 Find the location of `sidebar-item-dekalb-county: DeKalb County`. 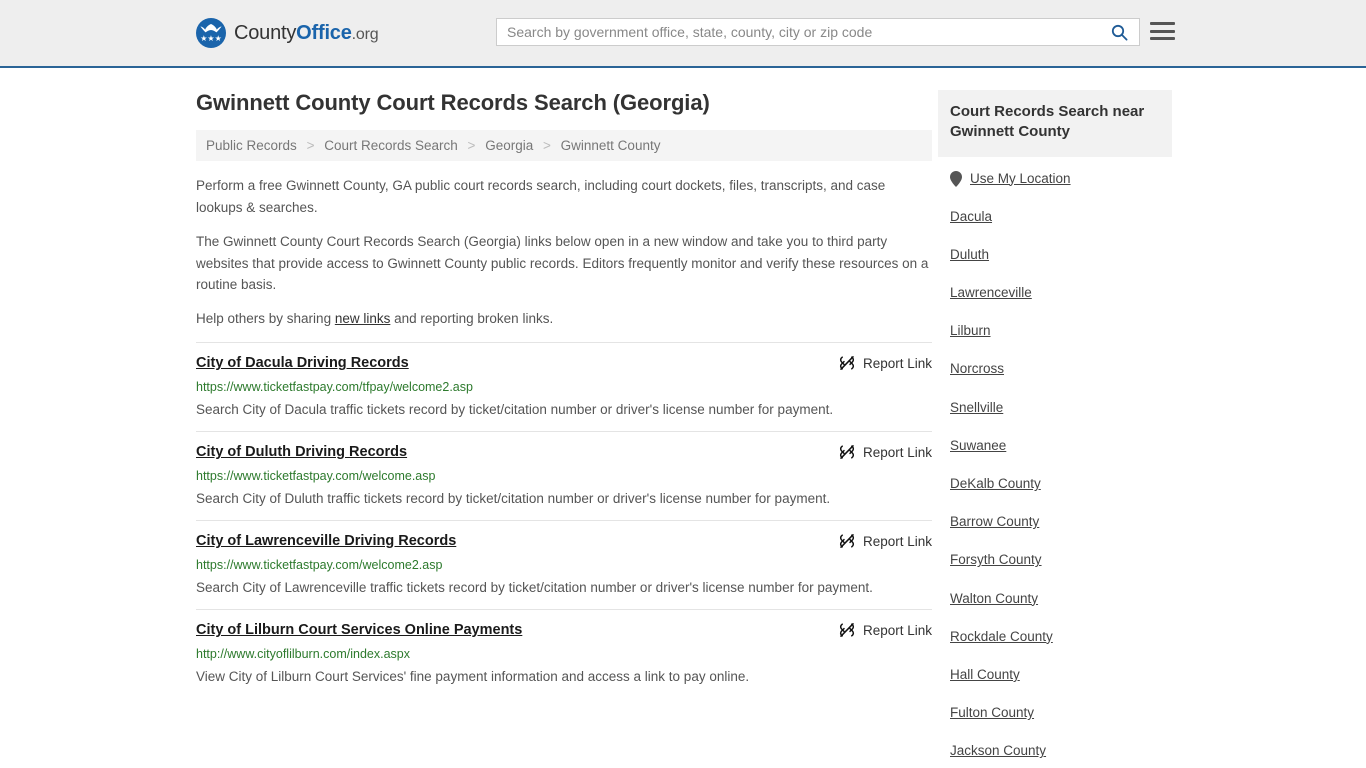

sidebar-item-dekalb-county: DeKalb County is located at coordinates (1061, 484).